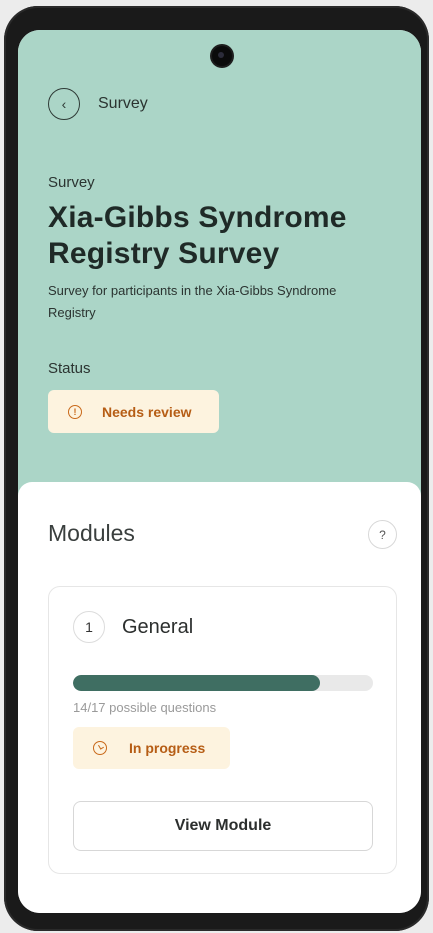 The width and height of the screenshot is (433, 933). I want to click on chevron-left-icon: ‹, so click(64, 104).